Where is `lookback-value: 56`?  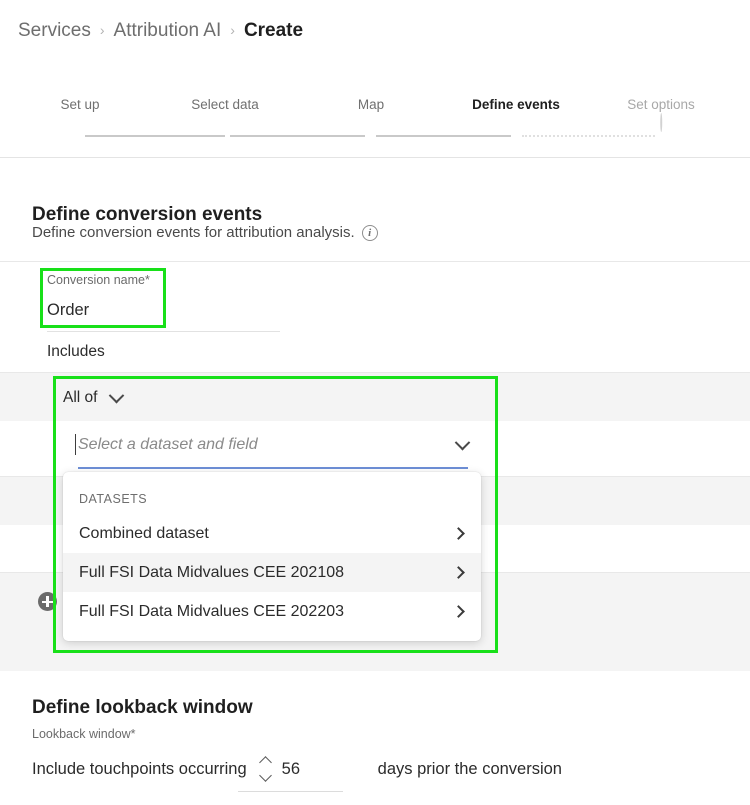
lookback-value: 56 is located at coordinates (295, 769).